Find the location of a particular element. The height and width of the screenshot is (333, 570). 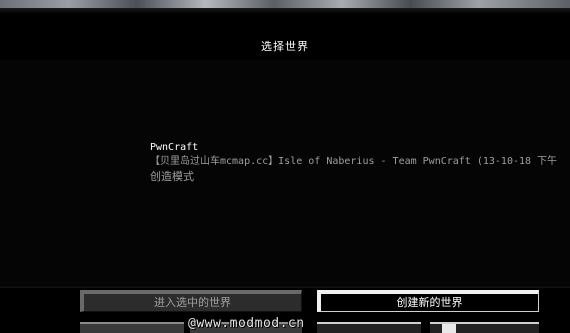

world-game-mode: 创造模式 is located at coordinates (172, 176).